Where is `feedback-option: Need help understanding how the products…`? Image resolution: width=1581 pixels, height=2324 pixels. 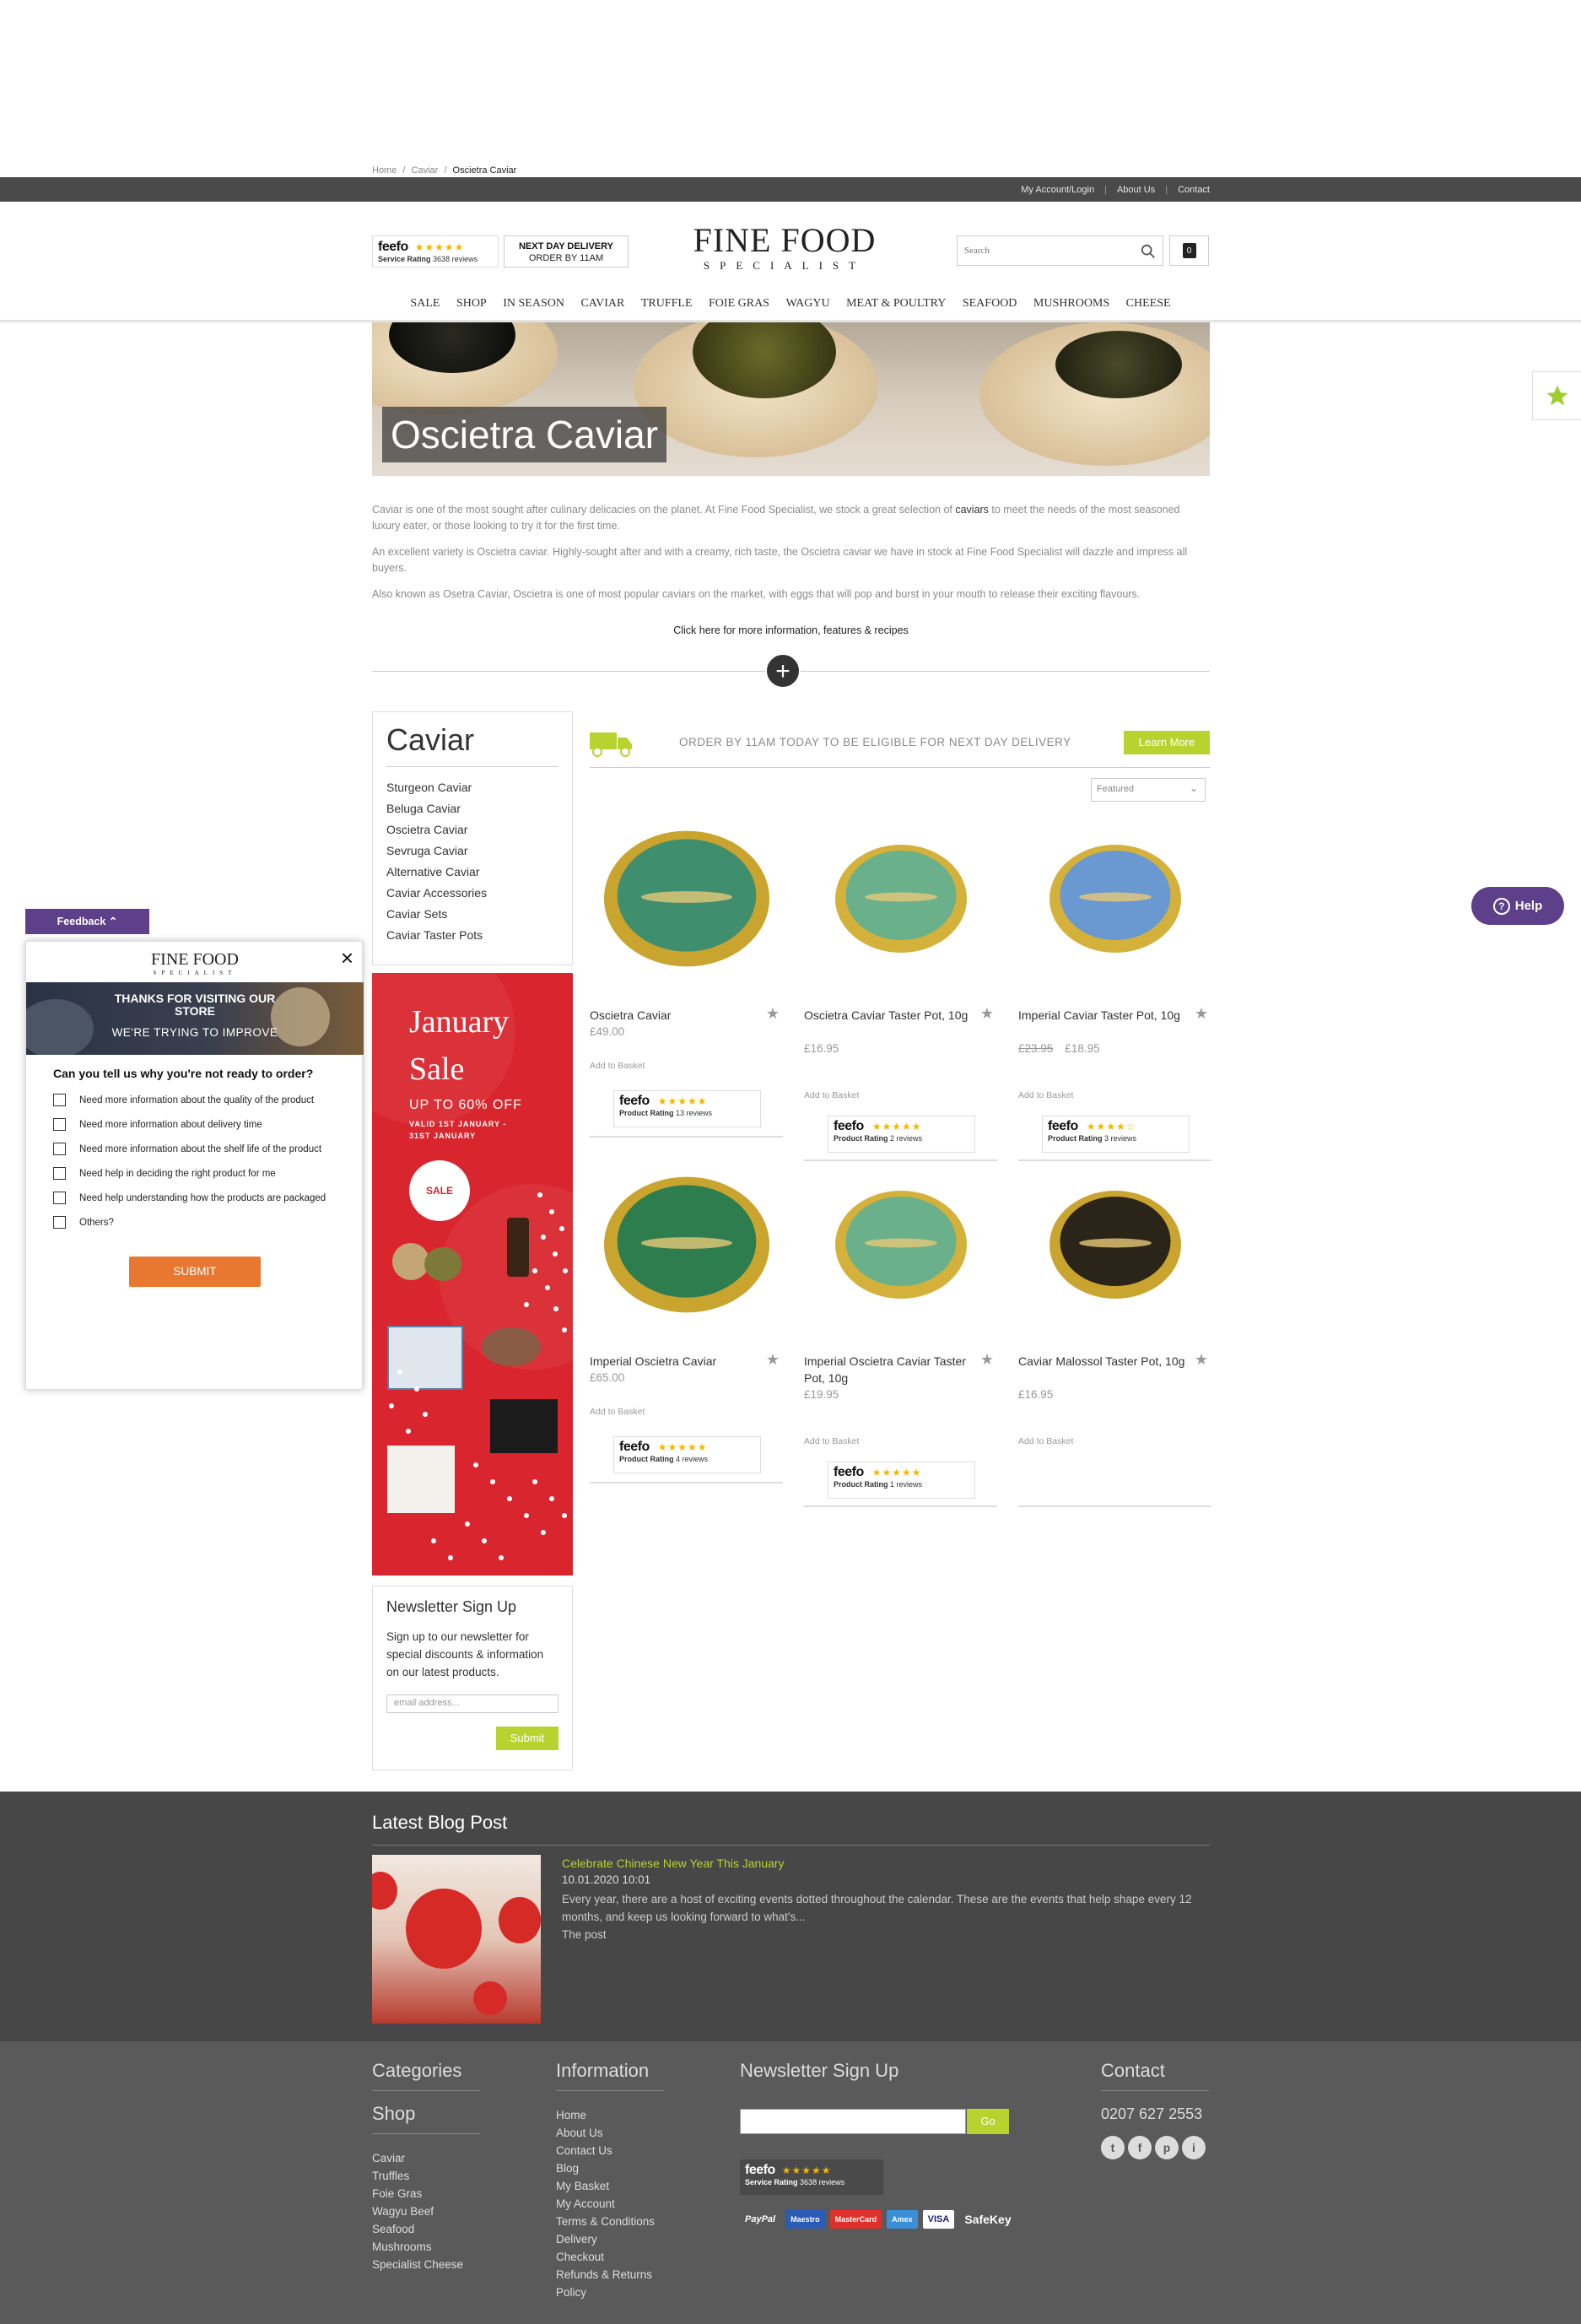
feedback-option: Need help understanding how the products… is located at coordinates (189, 1198).